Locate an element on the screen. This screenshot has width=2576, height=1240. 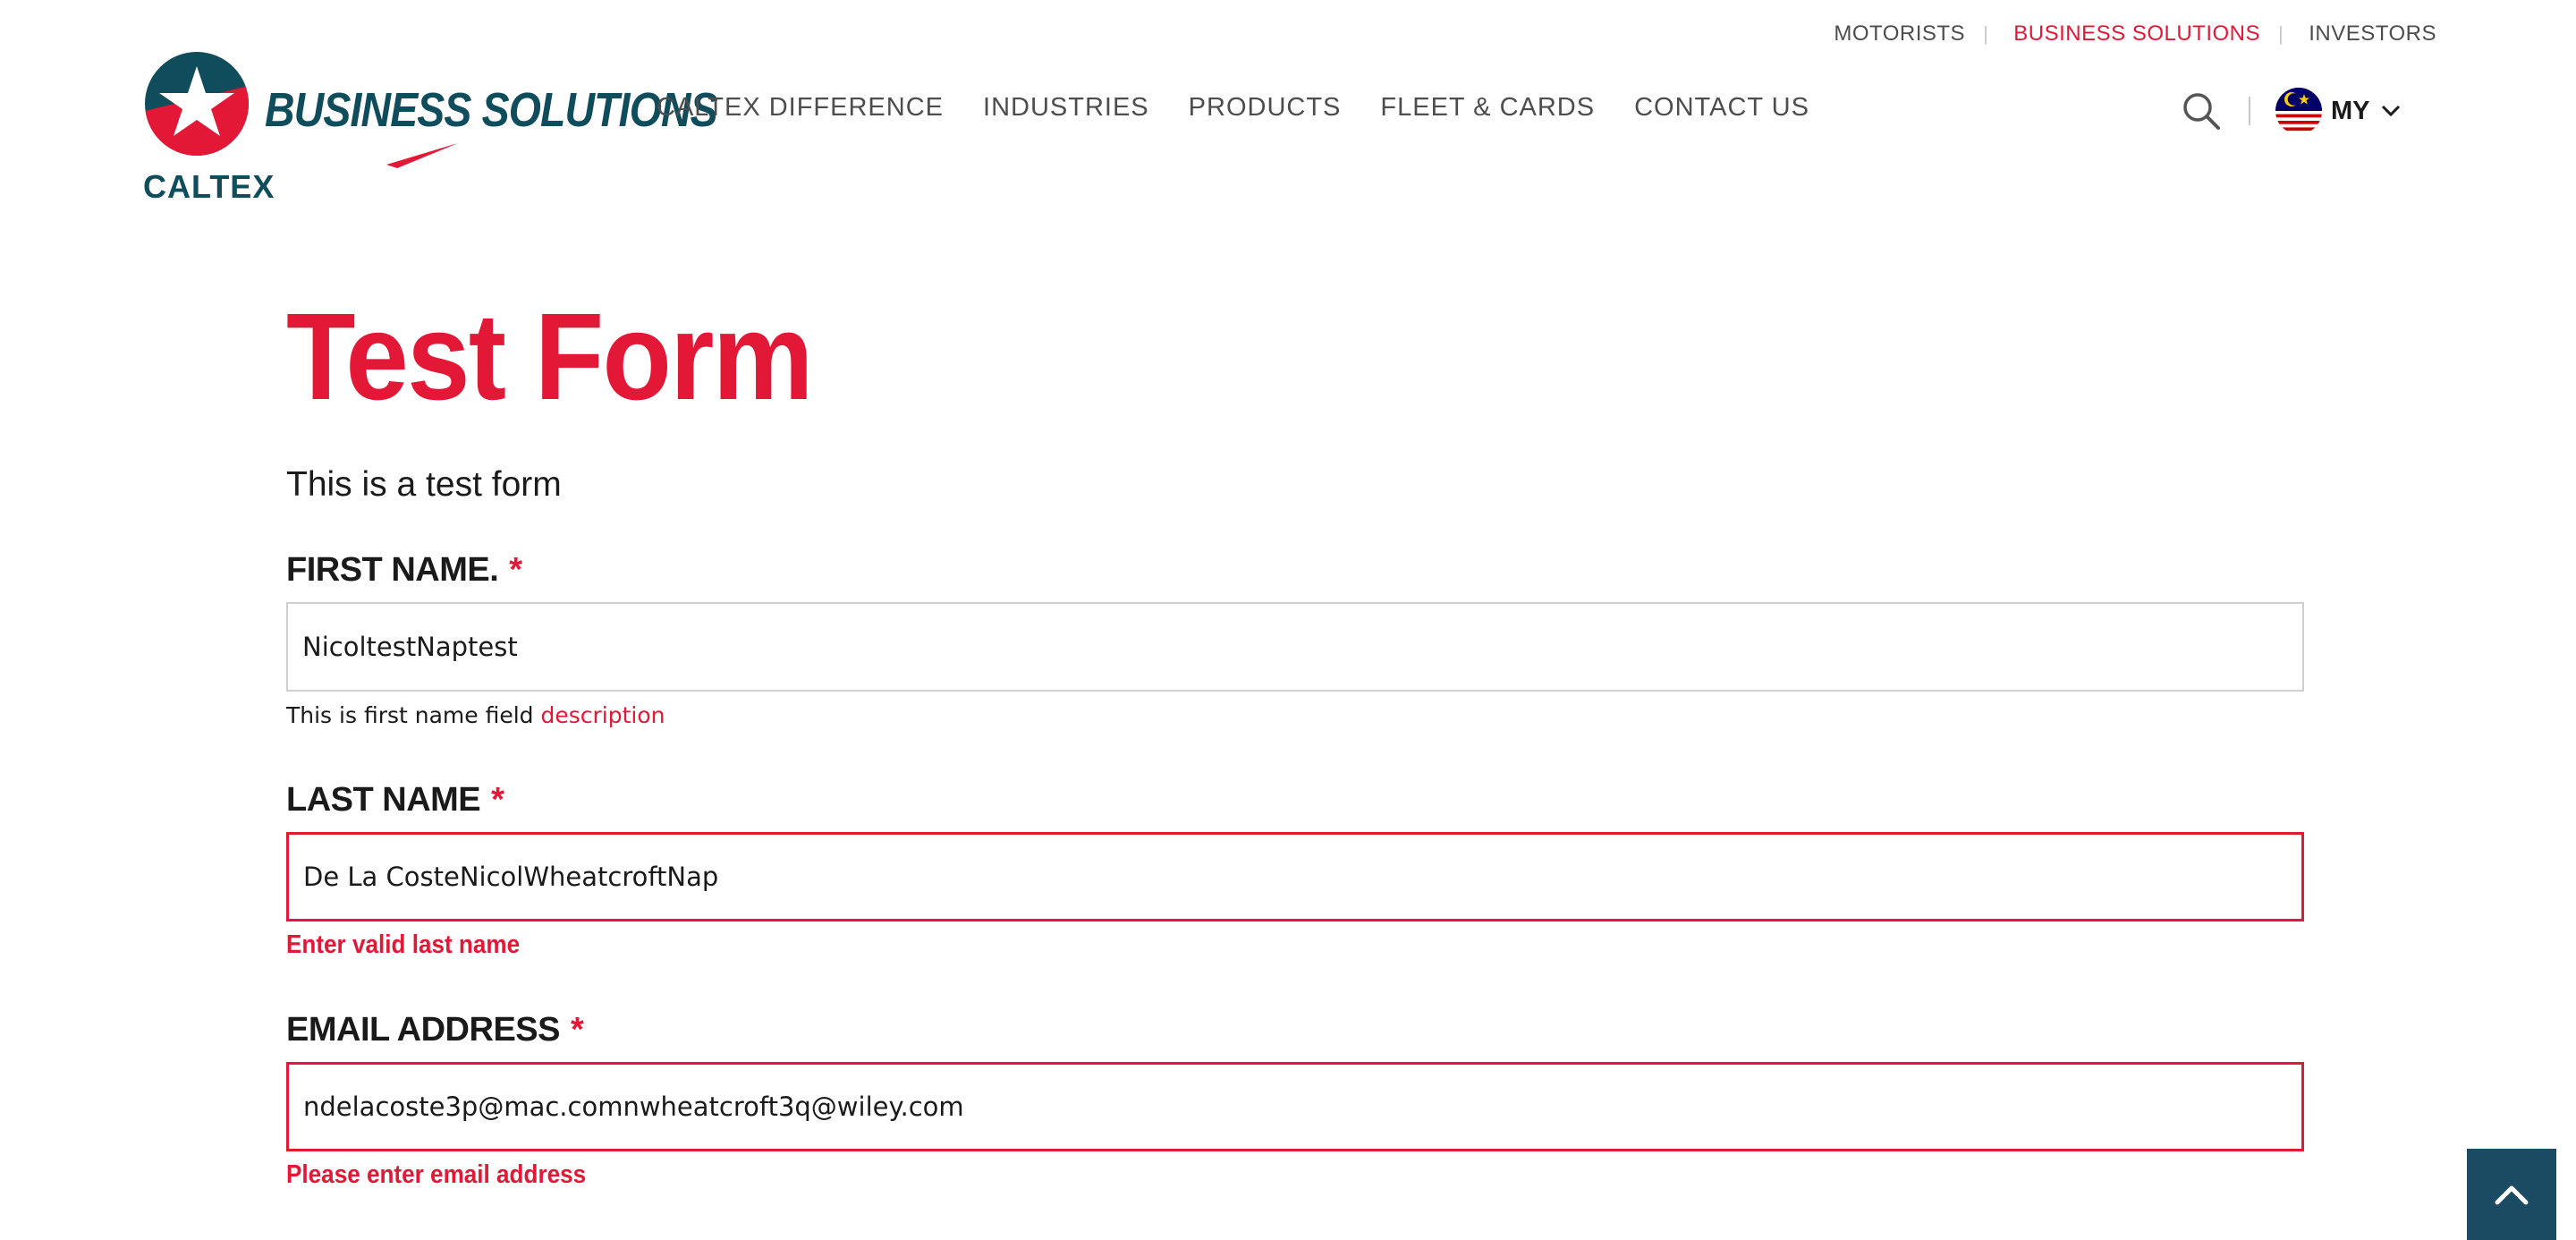
utility-nav-business-solutions: BUSINESS SOLUTIONS is located at coordinates (2136, 34).